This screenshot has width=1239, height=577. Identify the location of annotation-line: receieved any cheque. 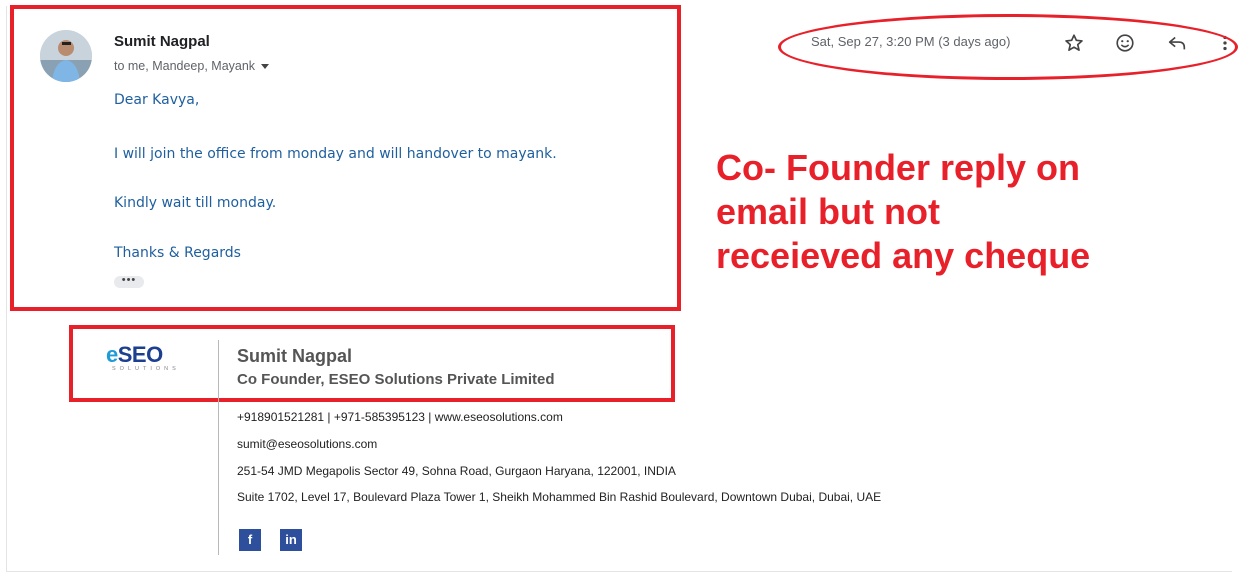
(903, 255).